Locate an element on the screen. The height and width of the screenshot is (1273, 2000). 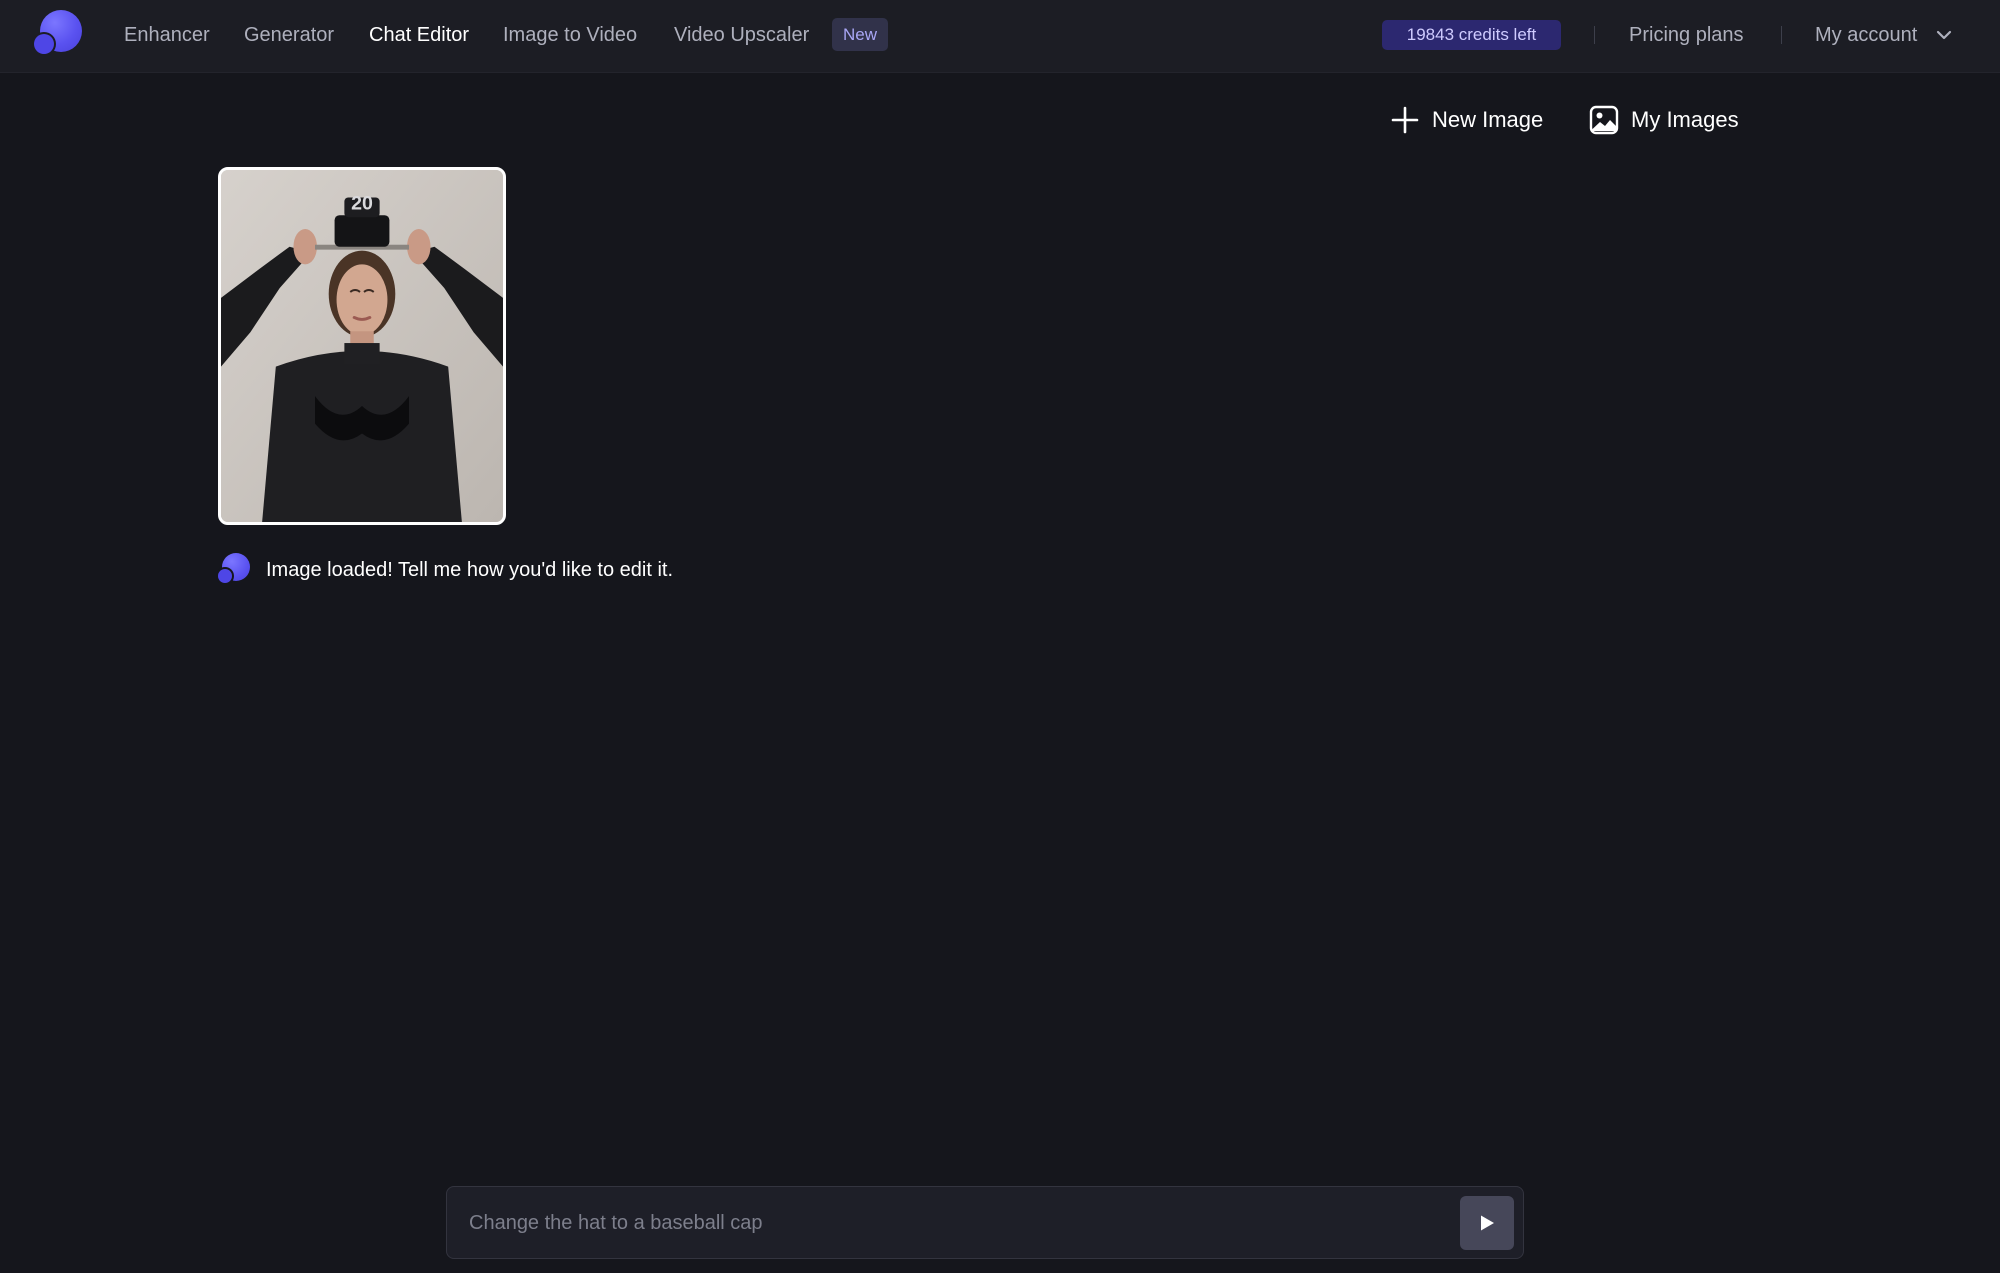
prompt-box is located at coordinates (985, 1222).